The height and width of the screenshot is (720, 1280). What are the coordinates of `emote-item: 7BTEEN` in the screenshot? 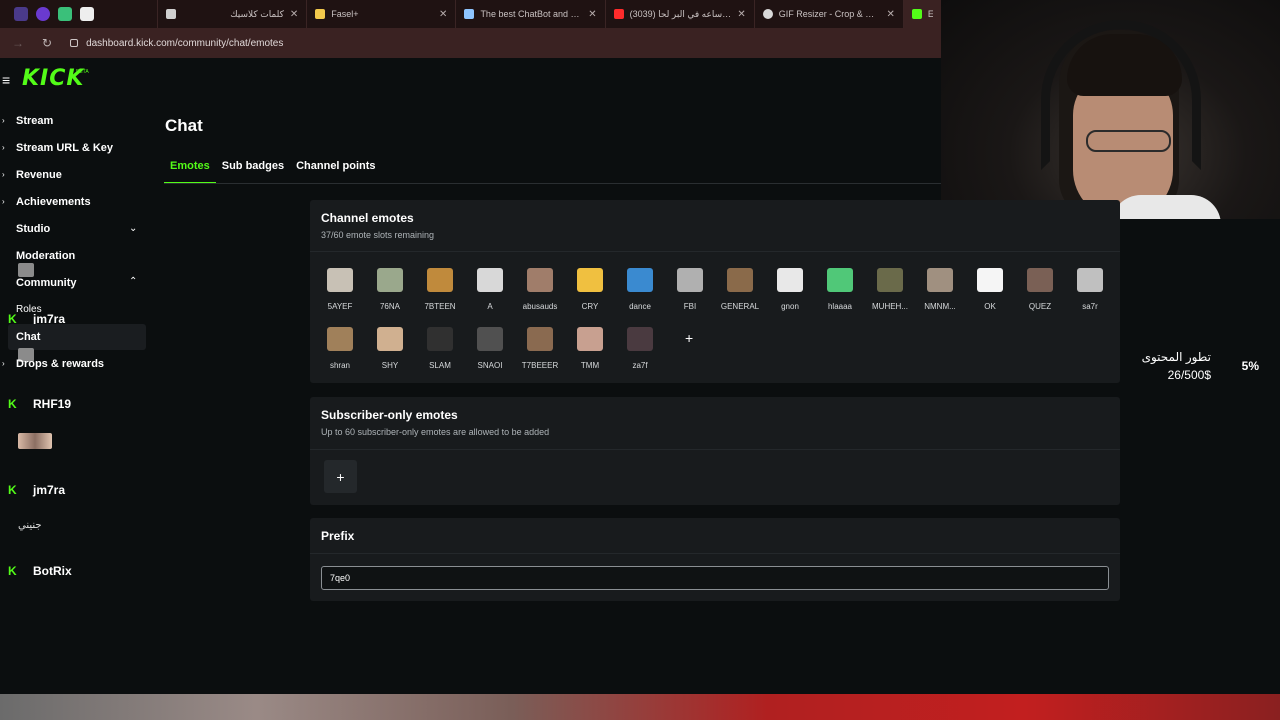 It's located at (440, 289).